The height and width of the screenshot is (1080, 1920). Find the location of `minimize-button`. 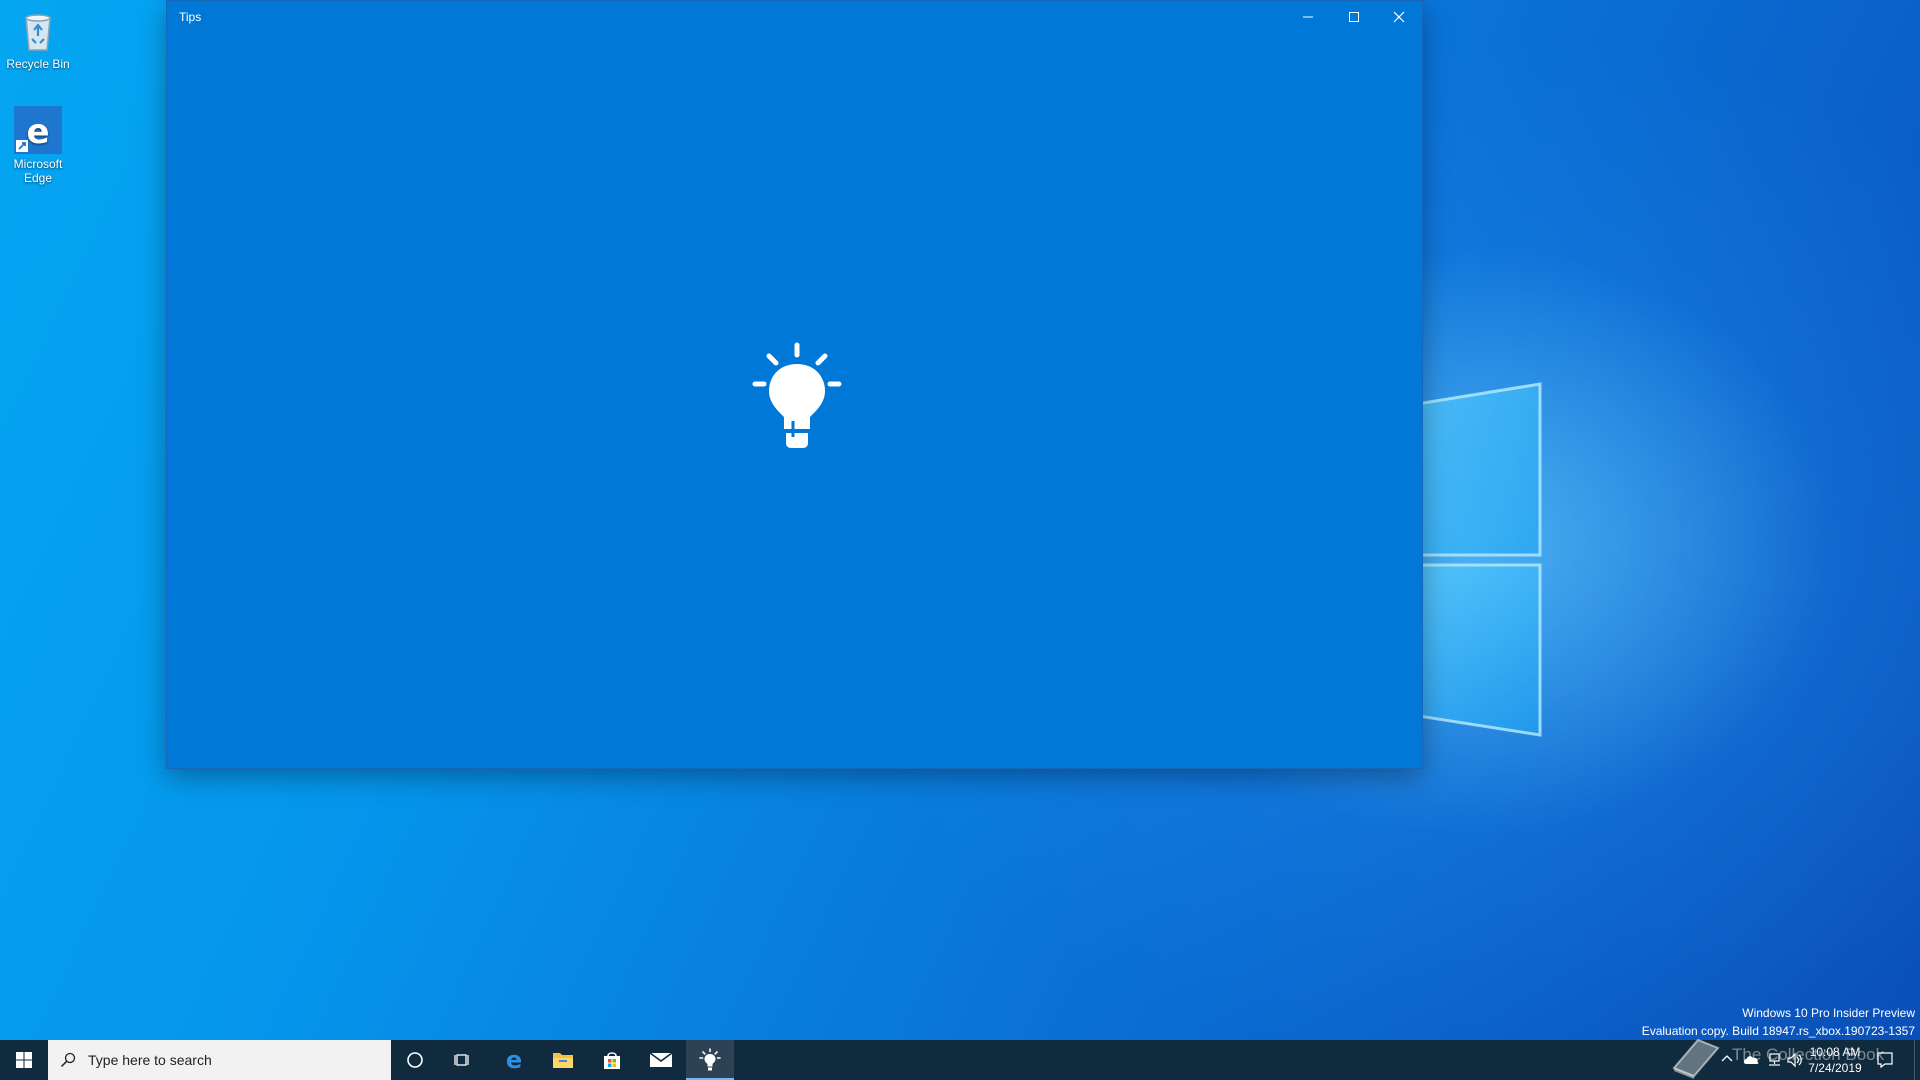

minimize-button is located at coordinates (1308, 17).